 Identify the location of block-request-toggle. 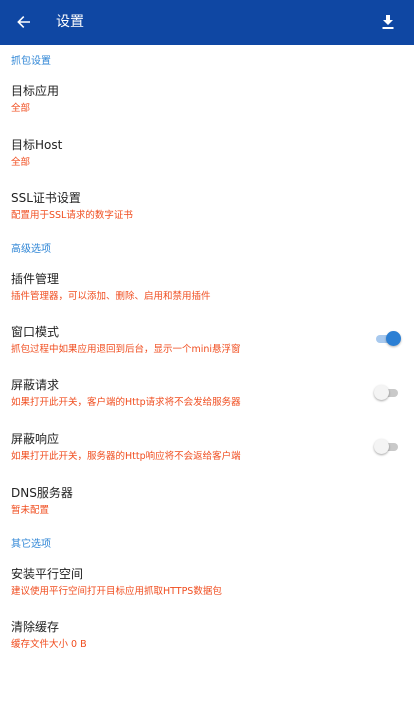
(387, 393).